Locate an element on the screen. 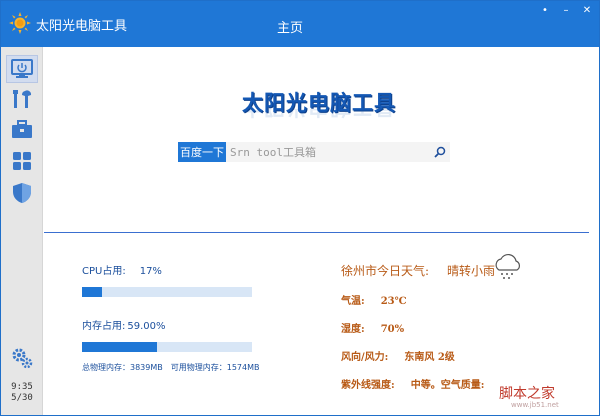  window-controls: • – ✕ is located at coordinates (566, 11).